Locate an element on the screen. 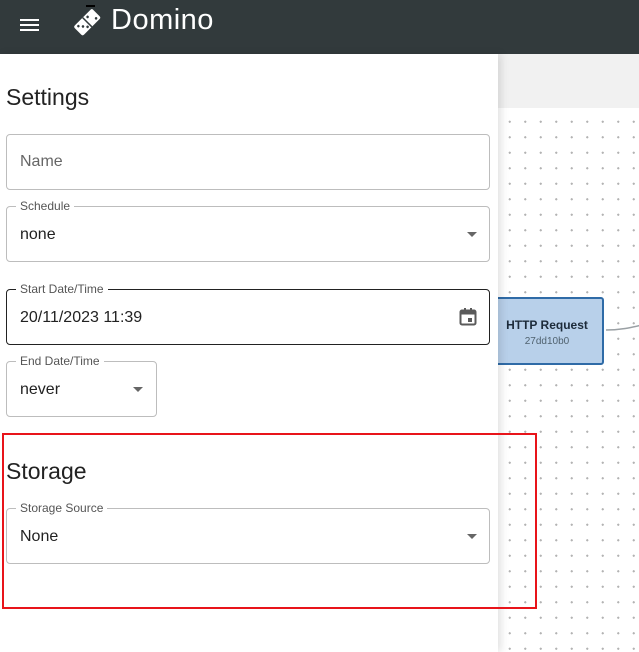  name-placeholder: Name is located at coordinates (41, 161).